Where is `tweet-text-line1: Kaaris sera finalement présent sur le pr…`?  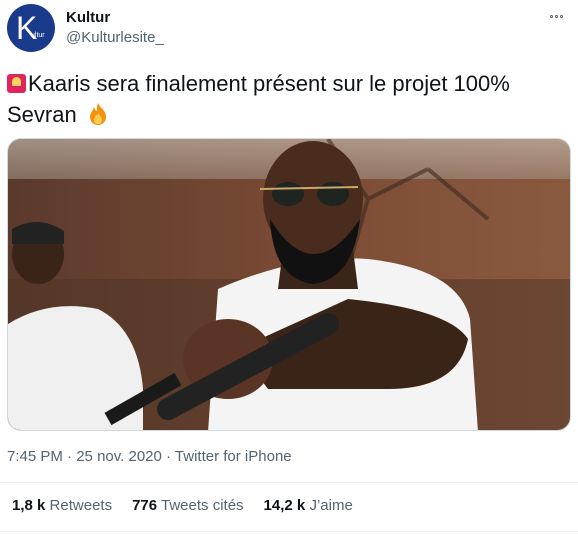 tweet-text-line1: Kaaris sera finalement présent sur le pr… is located at coordinates (269, 83).